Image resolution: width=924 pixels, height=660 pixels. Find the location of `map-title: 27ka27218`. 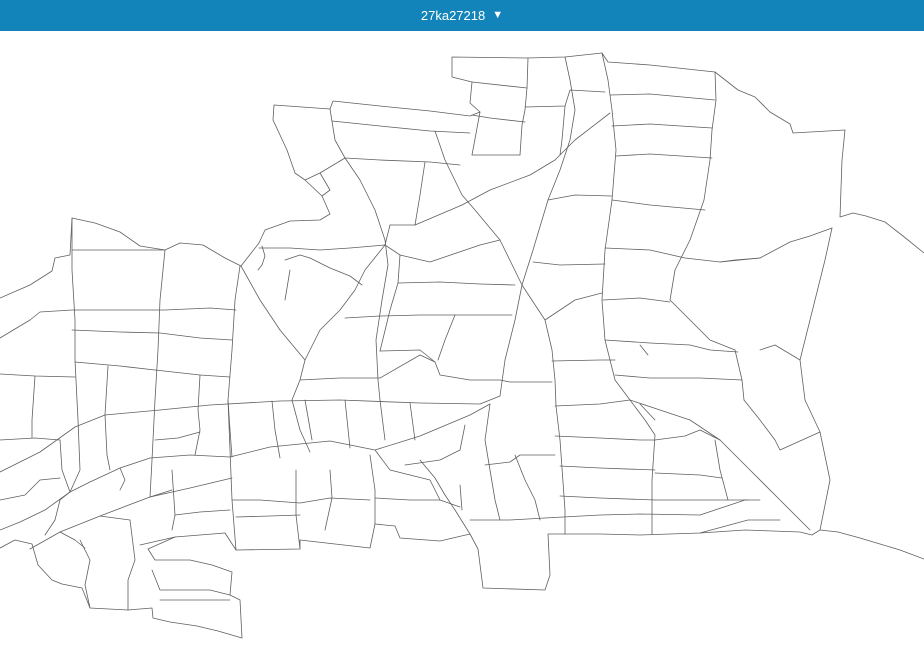

map-title: 27ka27218 is located at coordinates (453, 15).